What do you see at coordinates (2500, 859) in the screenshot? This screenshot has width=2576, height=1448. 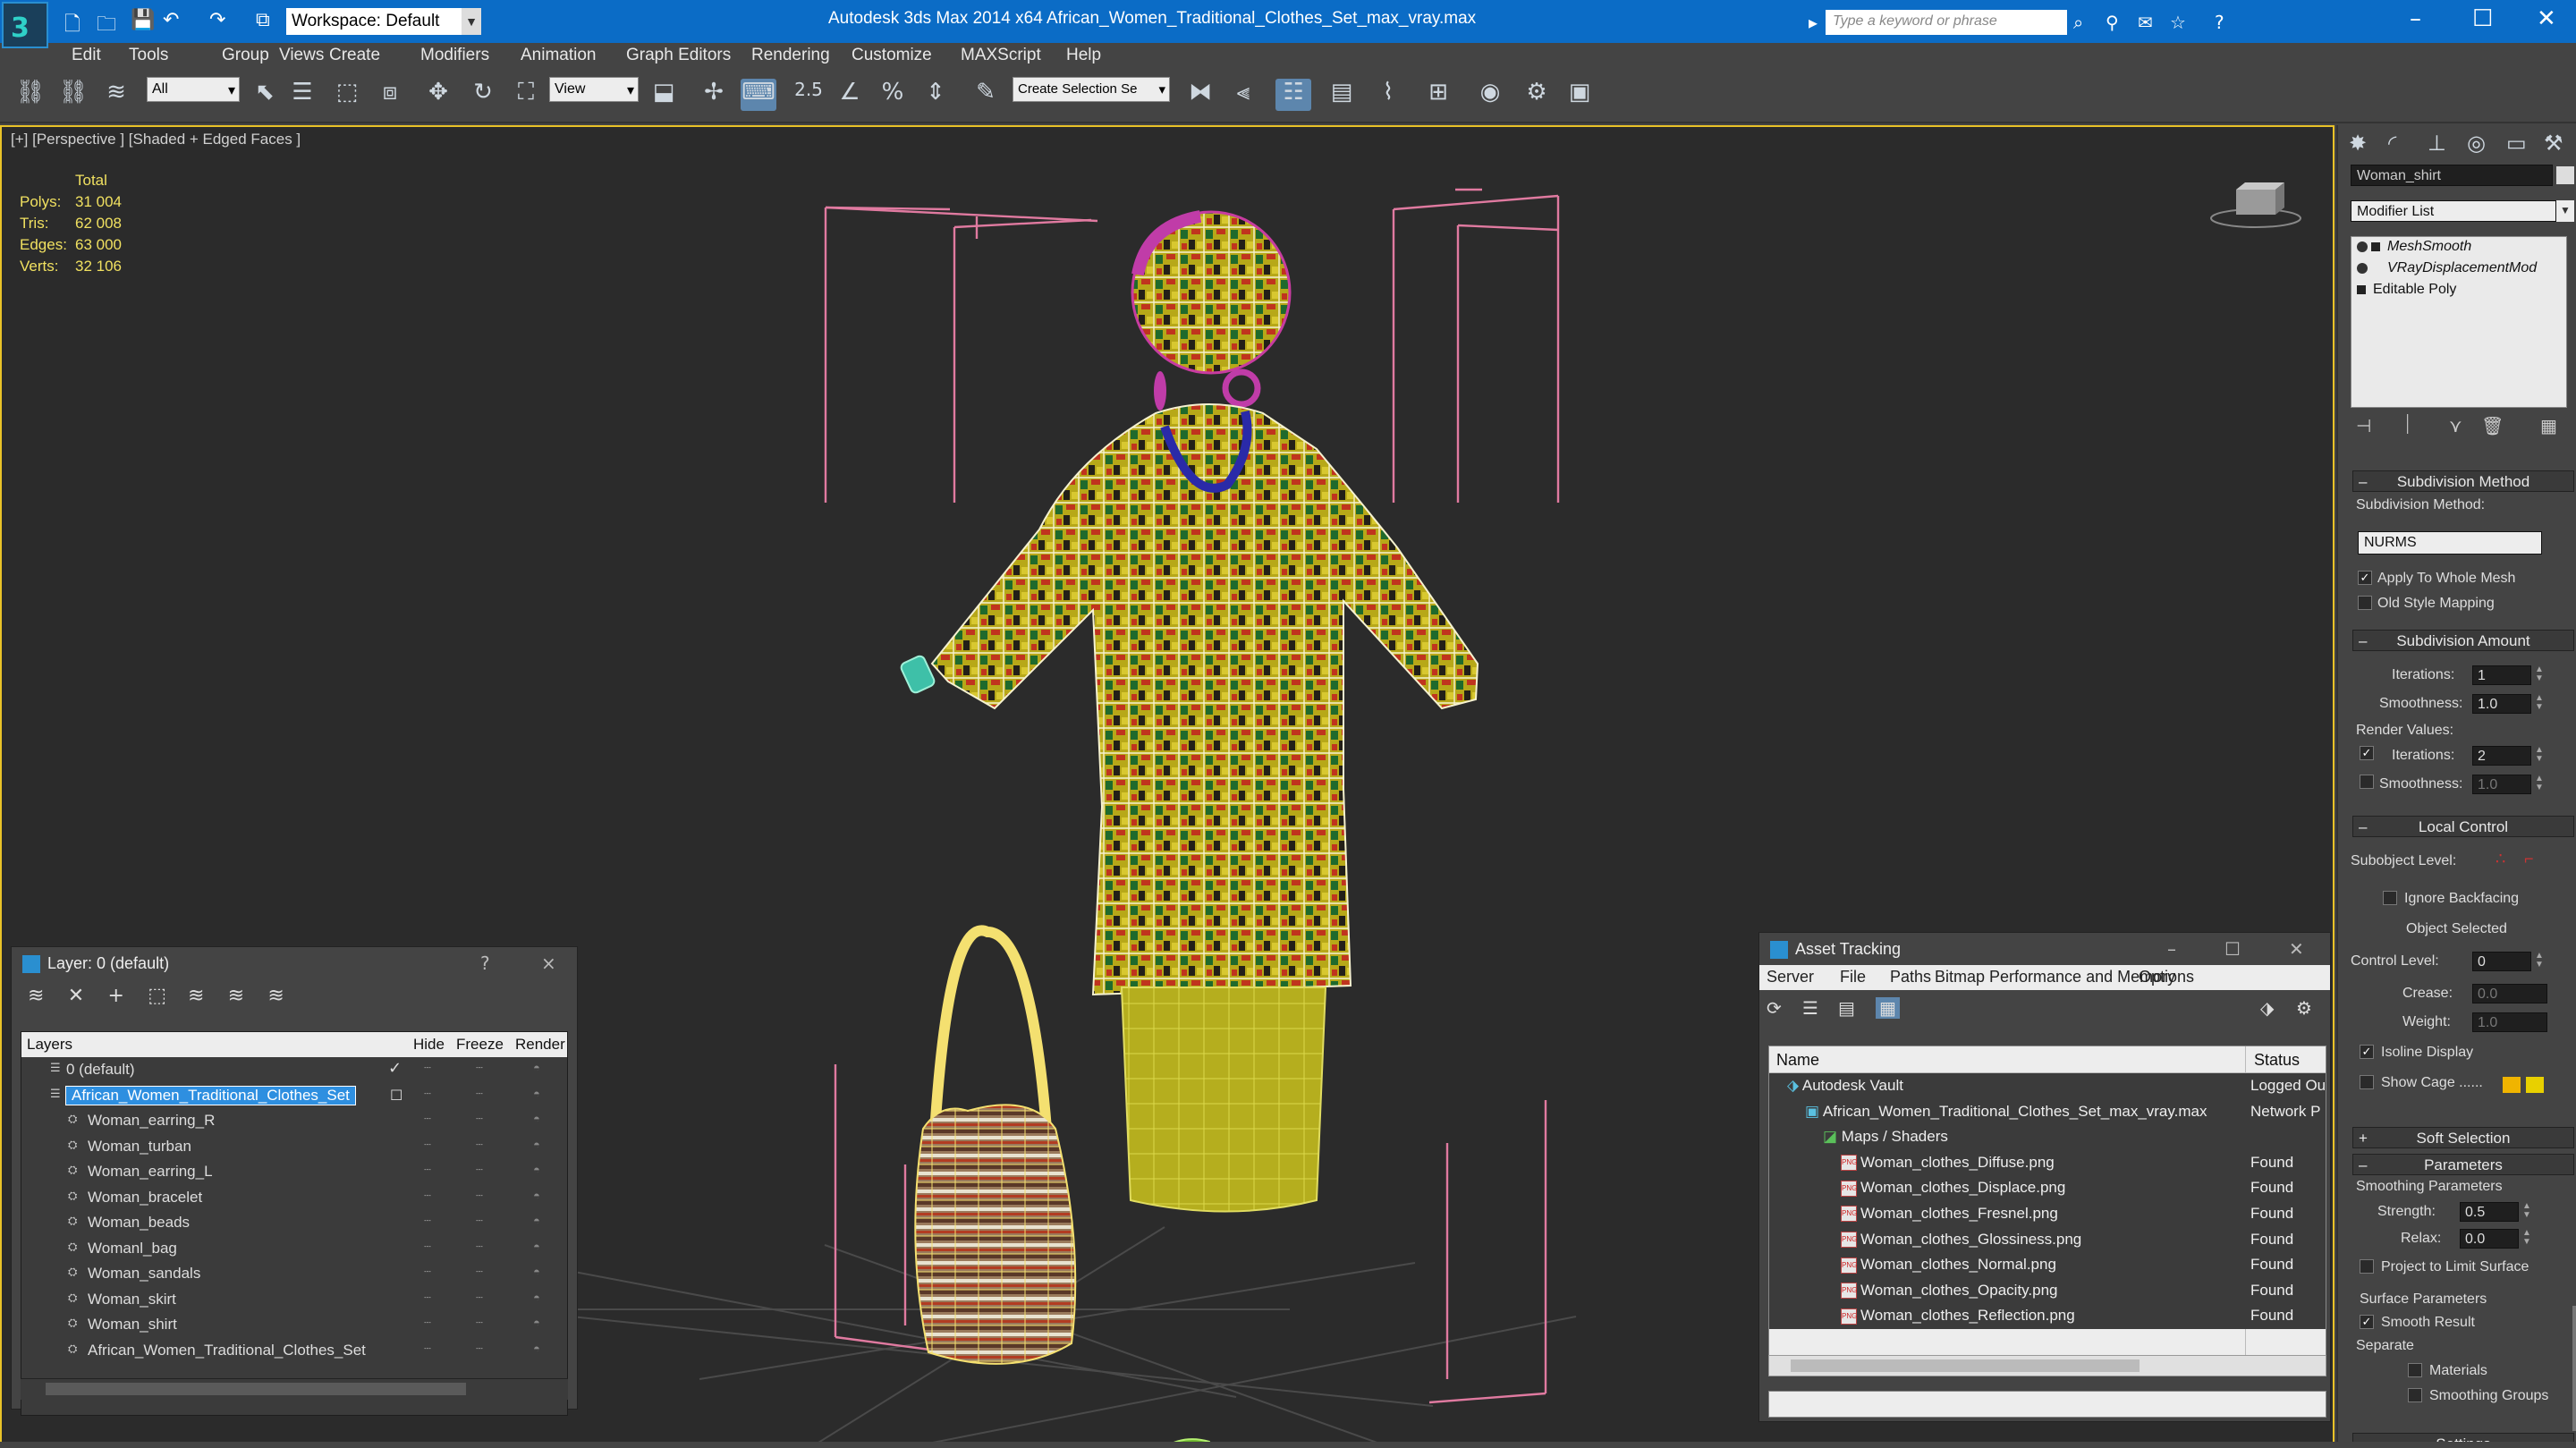 I see `vertex-level-icon: ∴` at bounding box center [2500, 859].